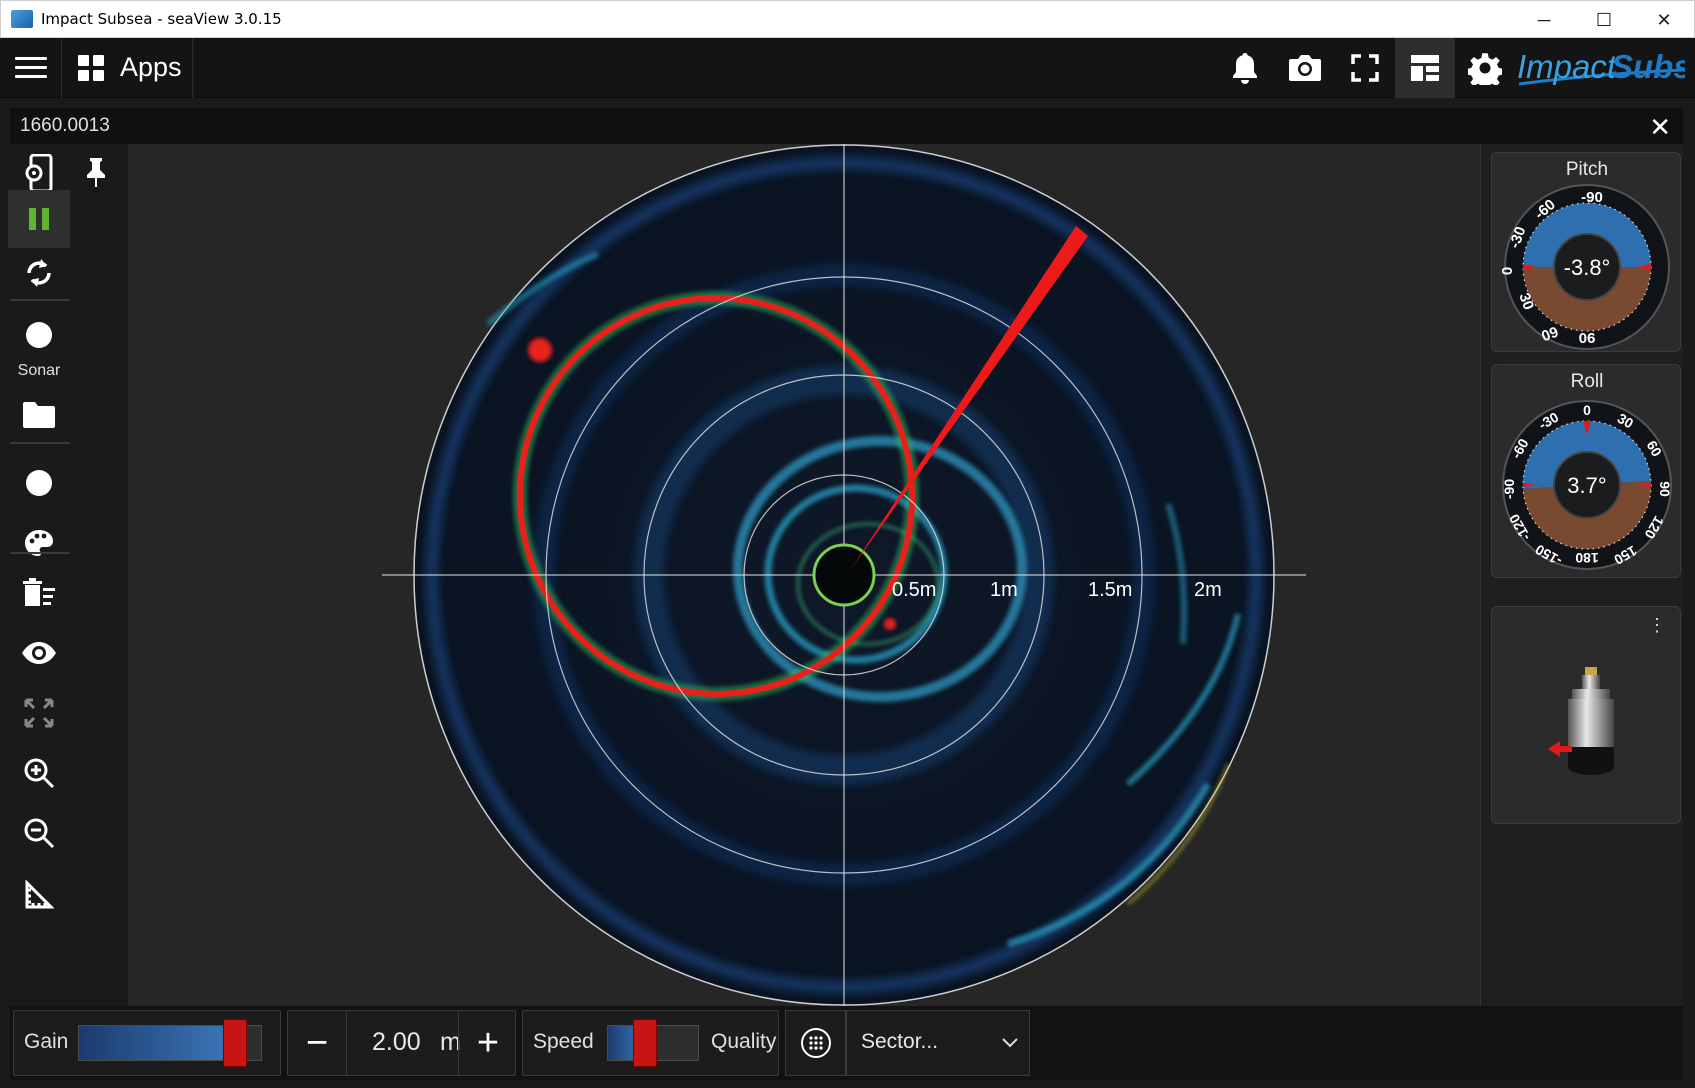  What do you see at coordinates (1592, 197) in the screenshot?
I see `pitch-scale-label: -90` at bounding box center [1592, 197].